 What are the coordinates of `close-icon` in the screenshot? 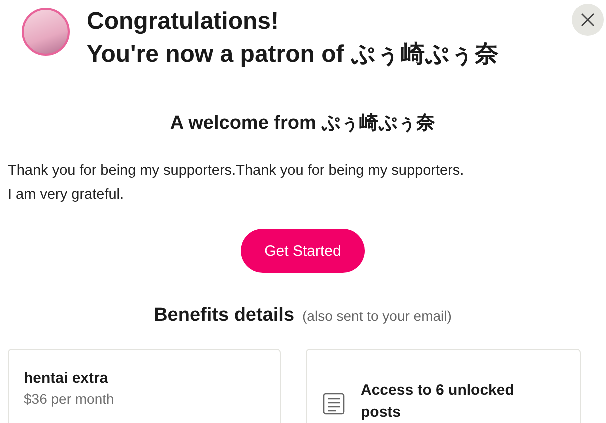 It's located at (588, 20).